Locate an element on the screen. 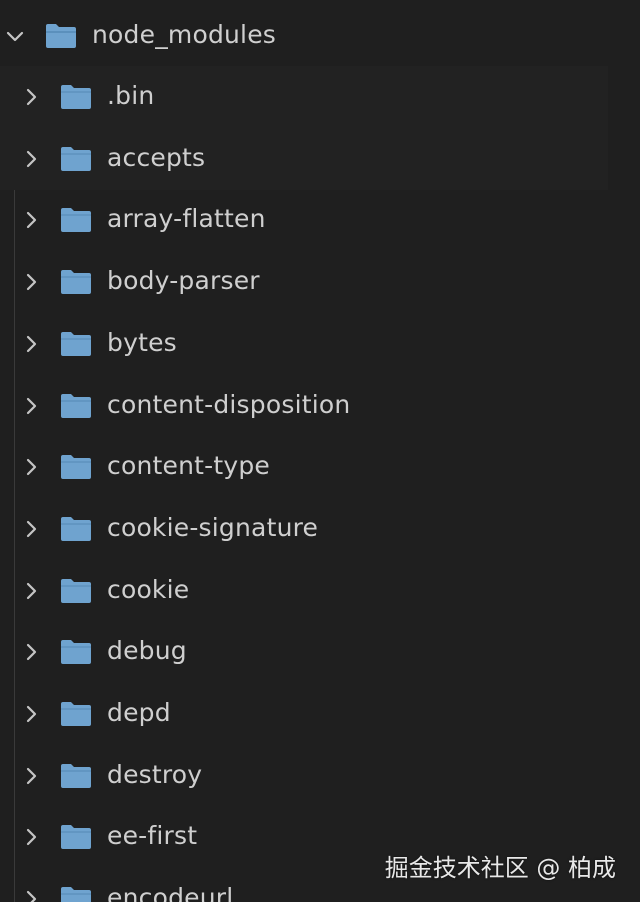 The height and width of the screenshot is (902, 640). tree-row-folder: bytes is located at coordinates (320, 344).